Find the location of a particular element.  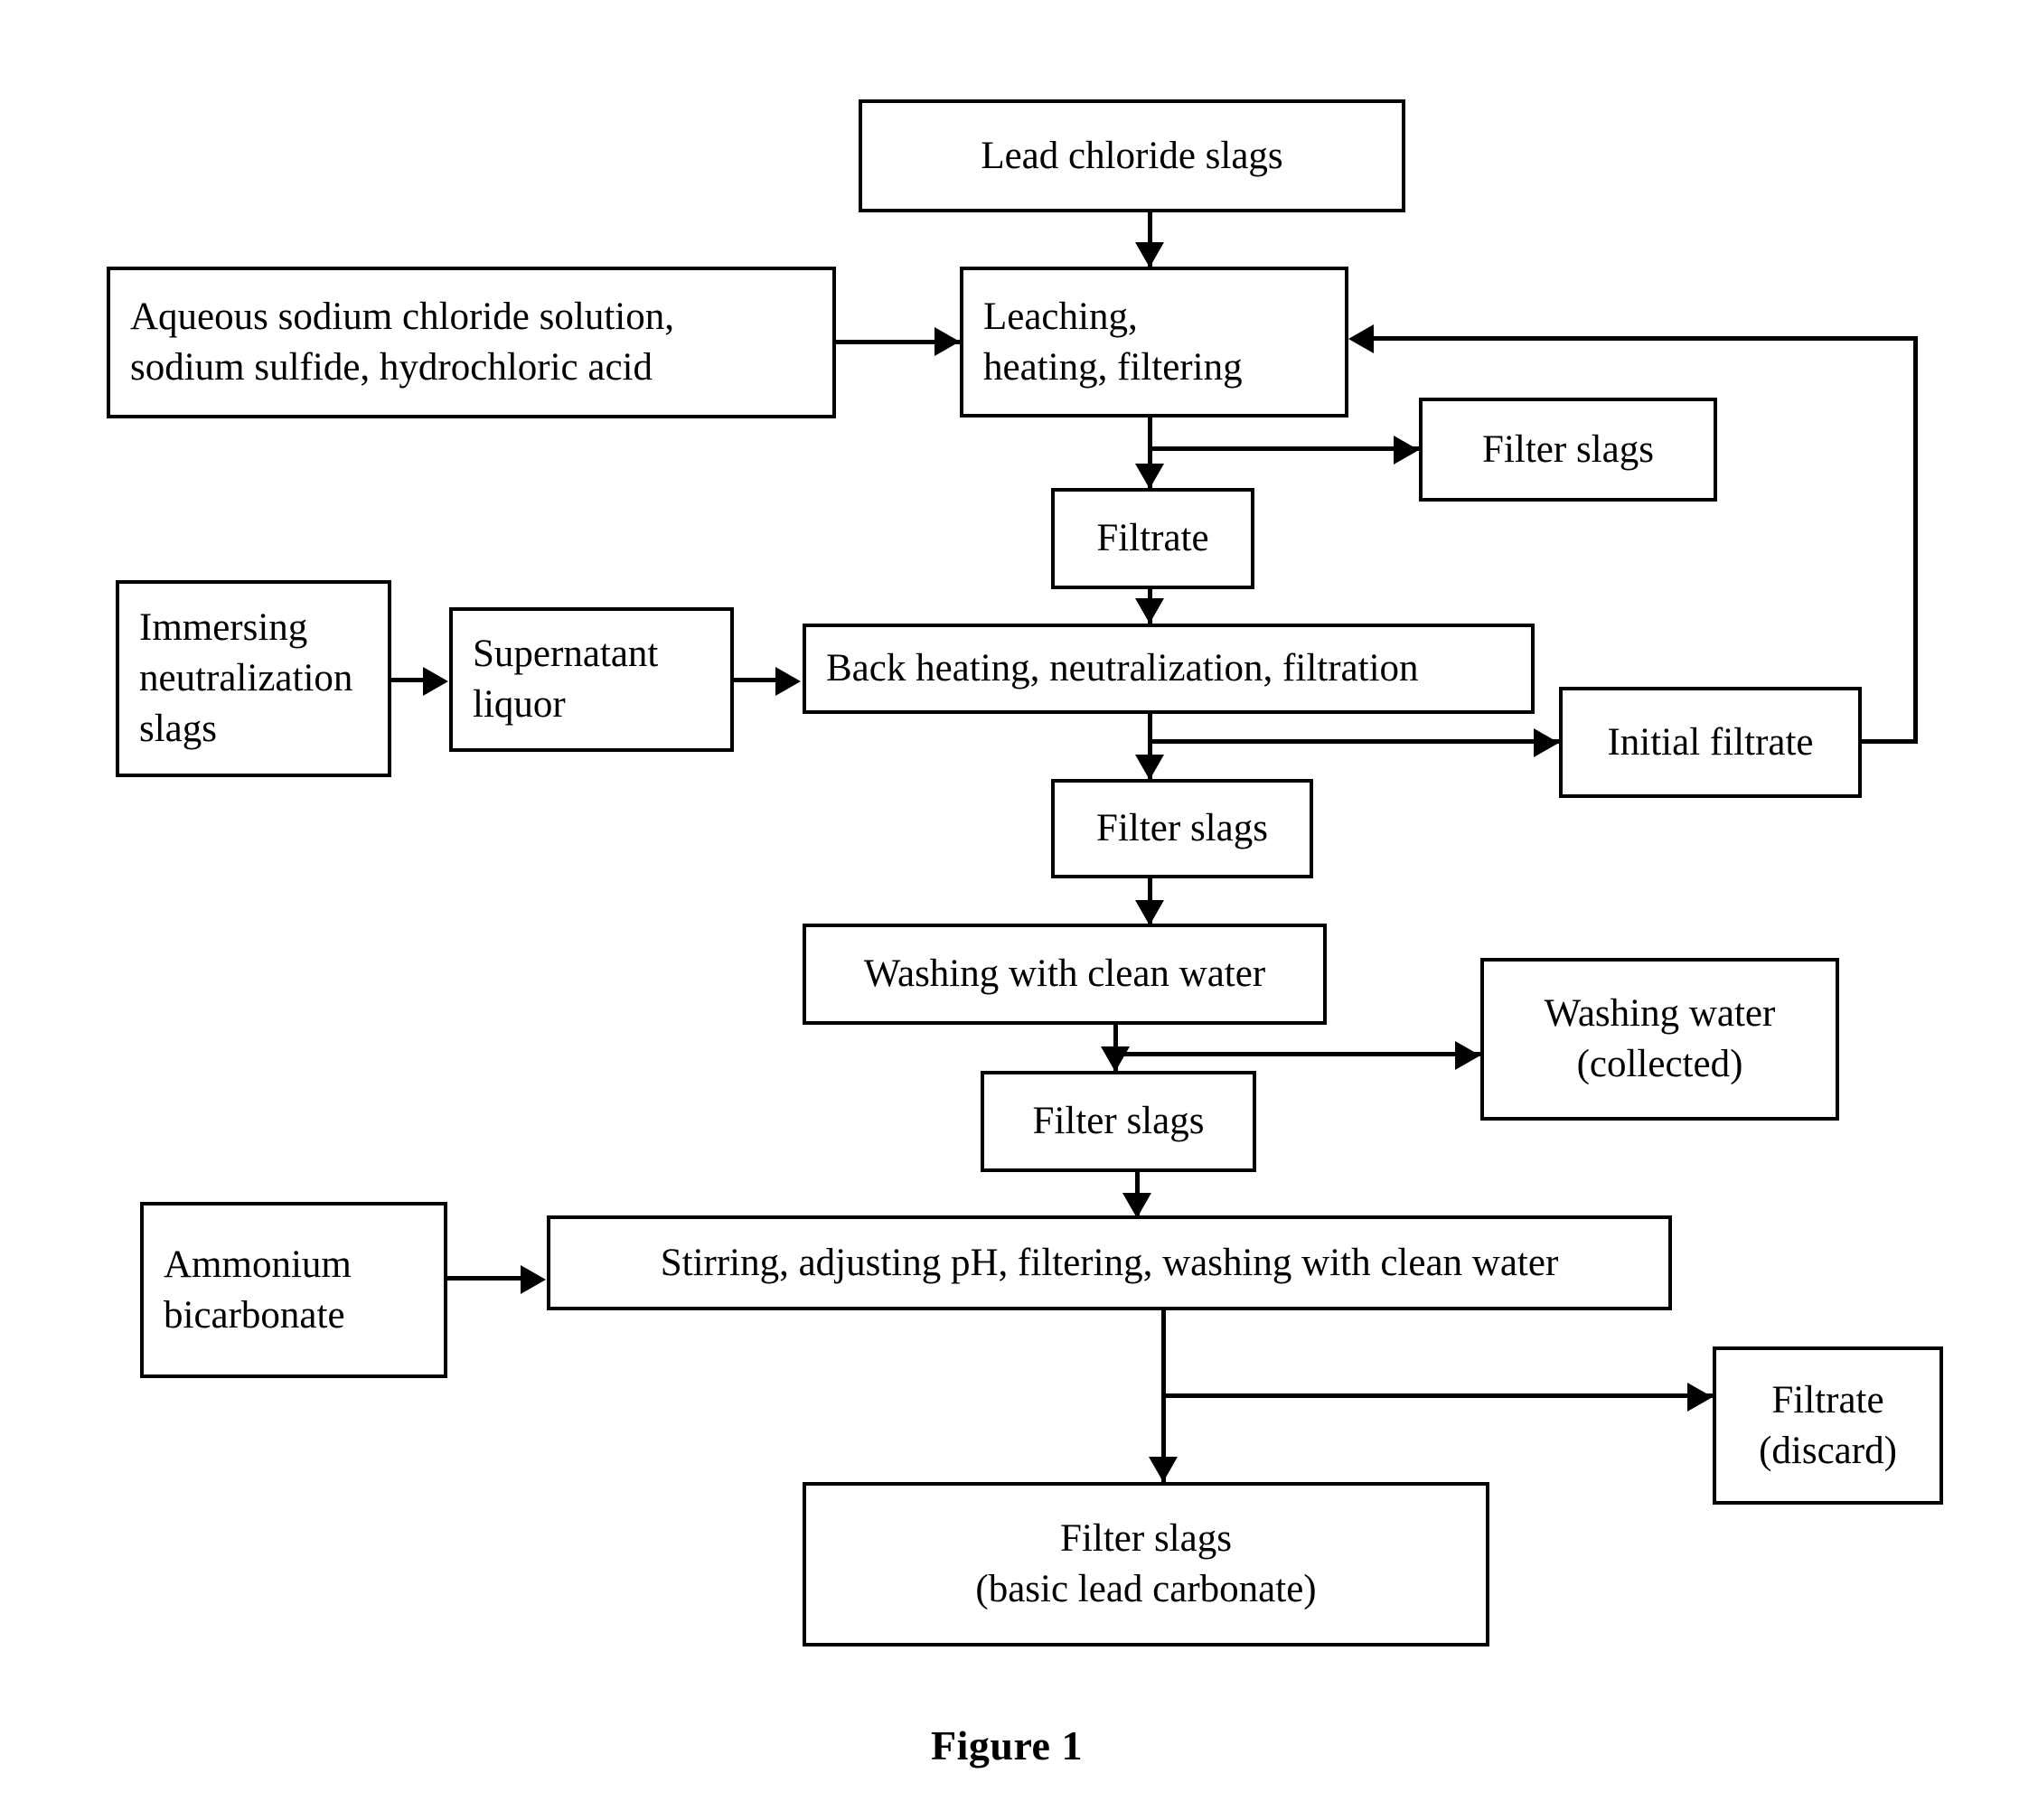

node-back-heating: Back heating, neutralization, filtration is located at coordinates (1169, 669).